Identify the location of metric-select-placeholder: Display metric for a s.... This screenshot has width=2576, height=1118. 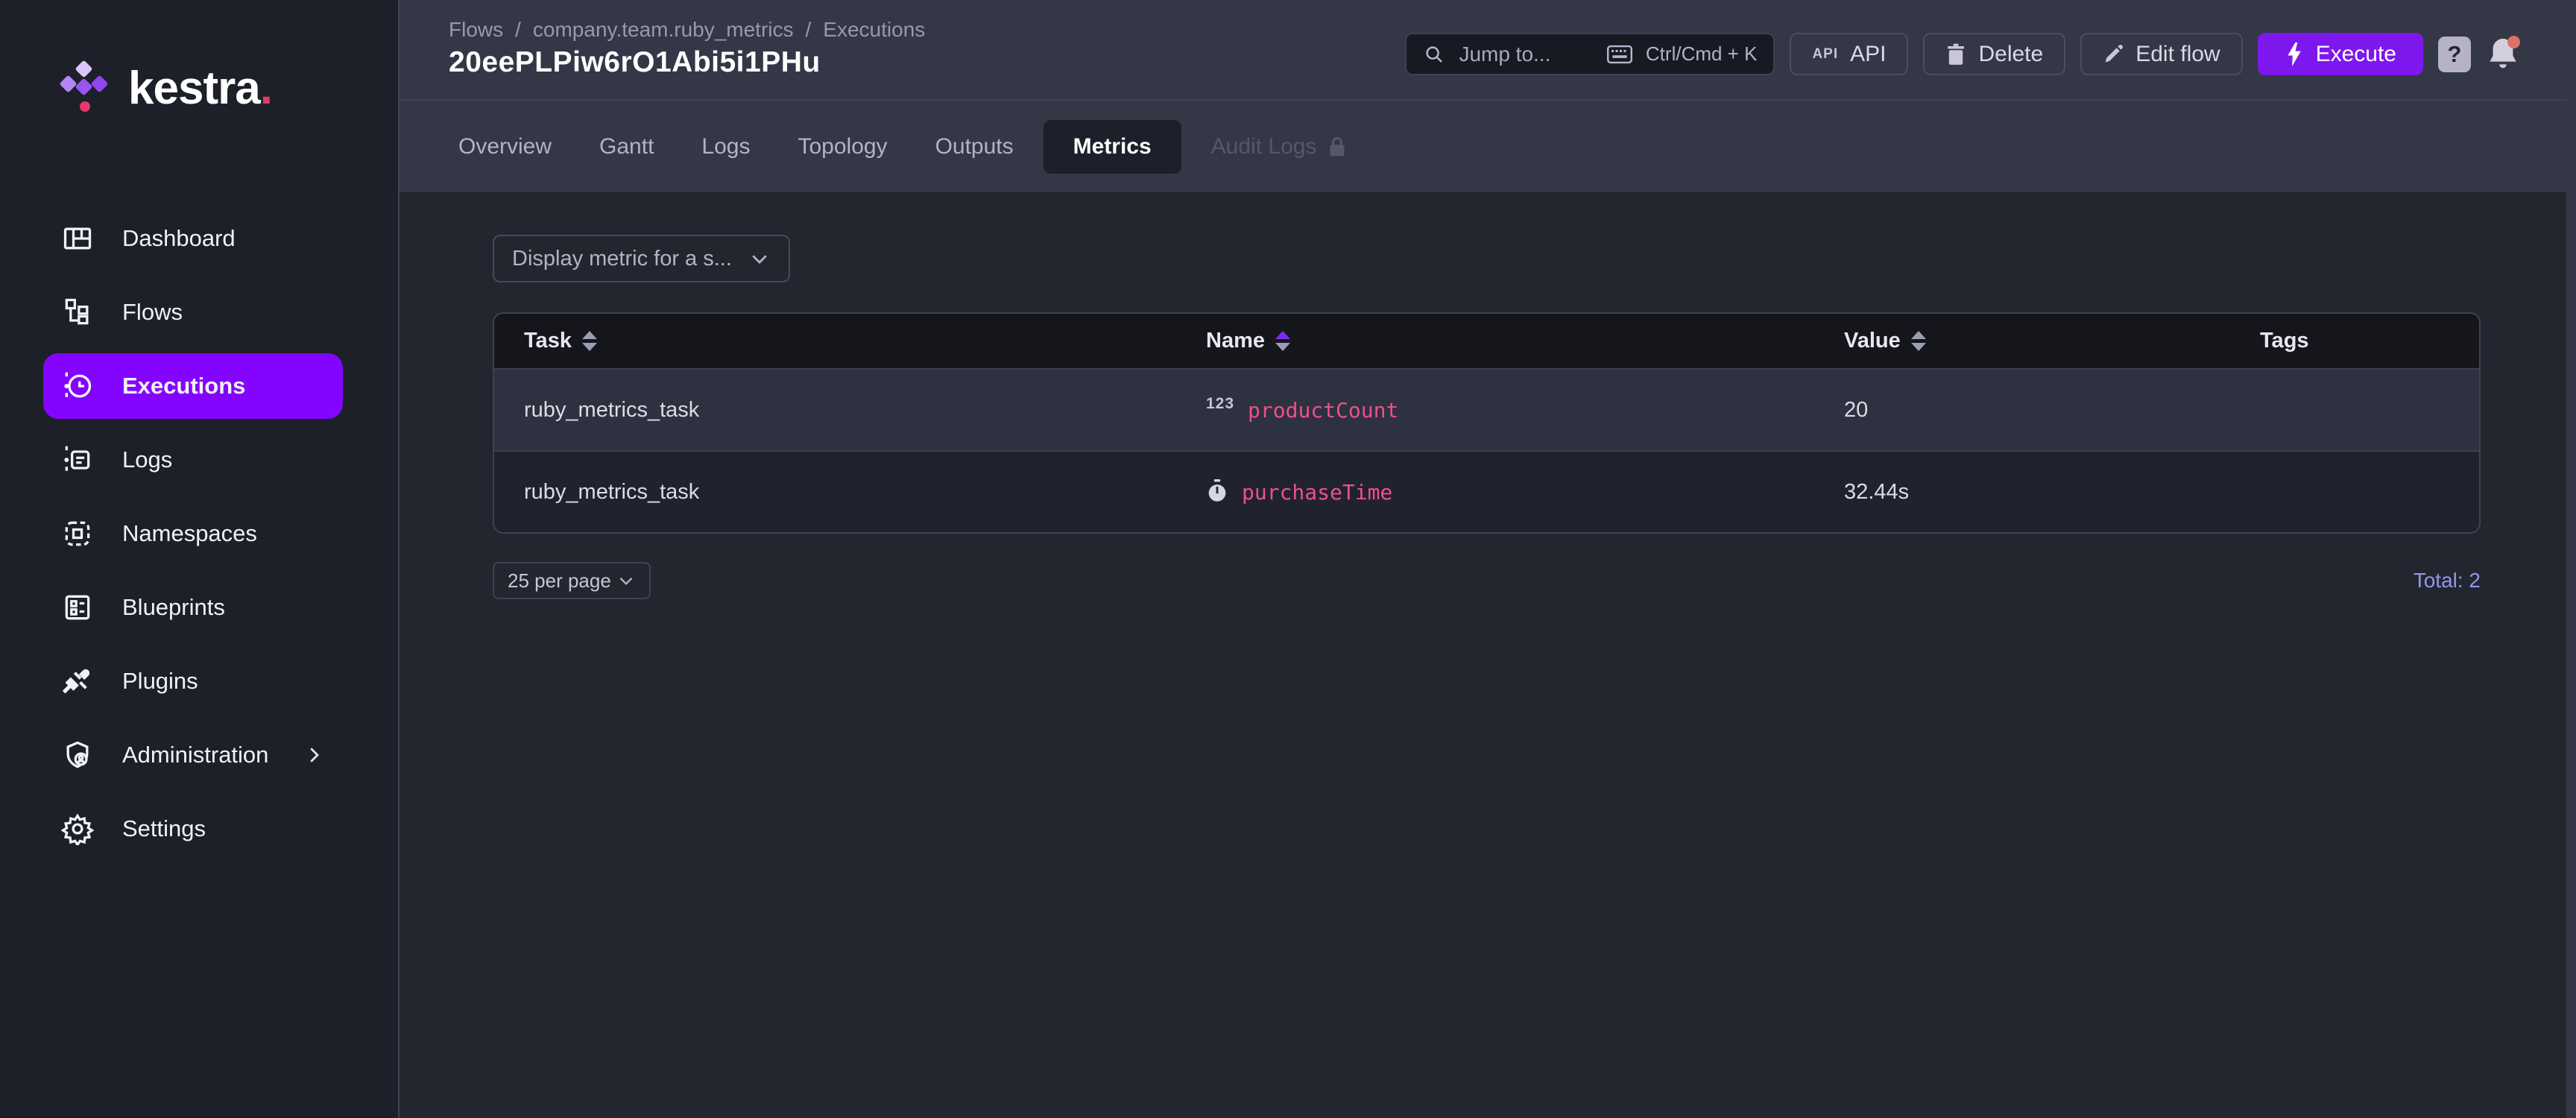
(622, 258).